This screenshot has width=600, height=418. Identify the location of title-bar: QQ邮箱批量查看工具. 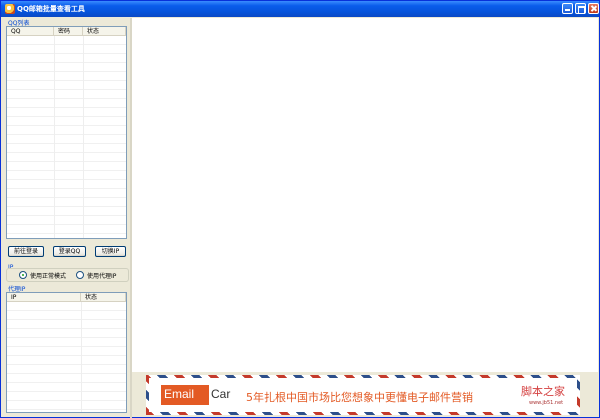
(300, 9).